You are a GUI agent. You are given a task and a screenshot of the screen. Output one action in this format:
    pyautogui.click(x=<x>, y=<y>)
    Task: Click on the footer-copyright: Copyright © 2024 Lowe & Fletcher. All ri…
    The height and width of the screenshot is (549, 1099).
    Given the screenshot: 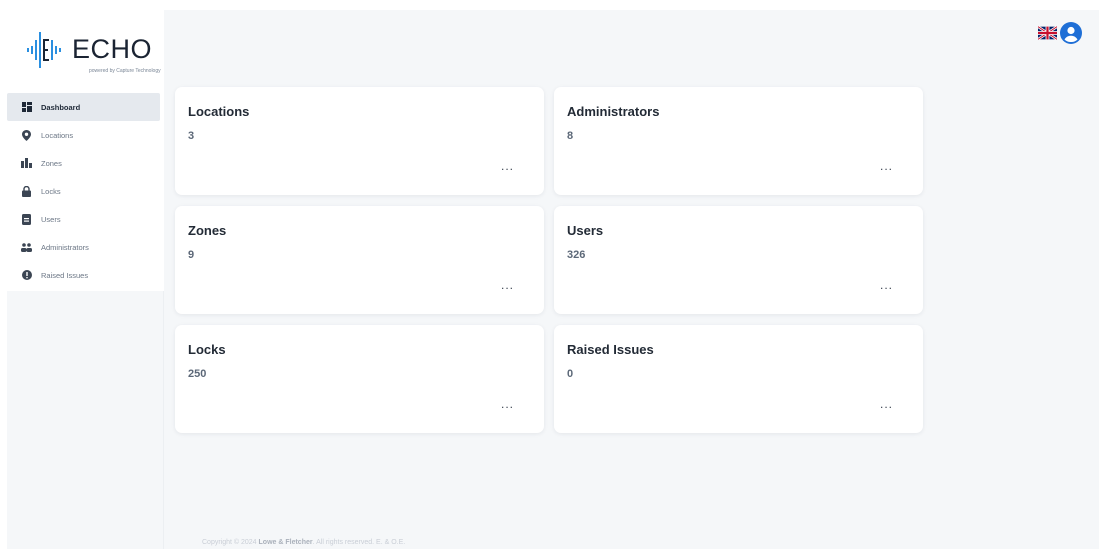 What is the action you would take?
    pyautogui.click(x=303, y=542)
    